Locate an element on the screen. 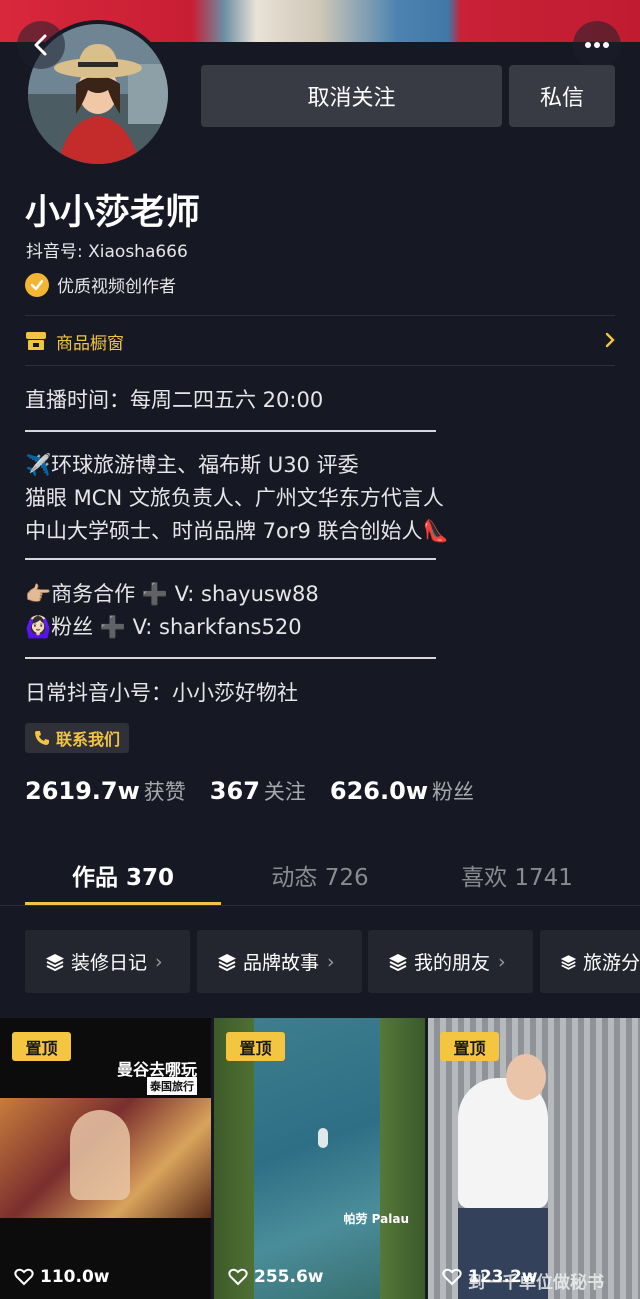 The image size is (640, 1299). unfollow-button: 取消关注 is located at coordinates (351, 96).